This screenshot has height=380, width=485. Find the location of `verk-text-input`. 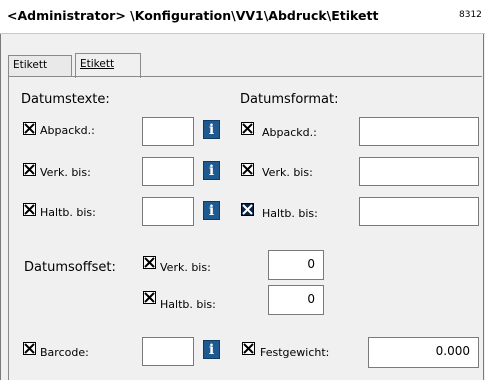

verk-text-input is located at coordinates (168, 171).